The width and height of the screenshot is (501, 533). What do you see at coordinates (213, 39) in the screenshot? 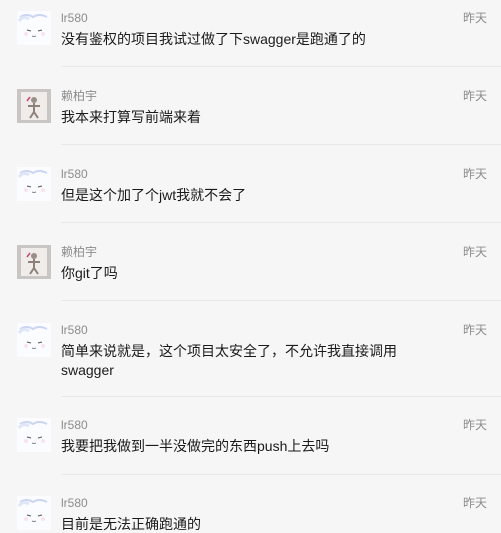
I see `message-text: 没有鉴权的项目我试过做了下swagger是跑通了的` at bounding box center [213, 39].